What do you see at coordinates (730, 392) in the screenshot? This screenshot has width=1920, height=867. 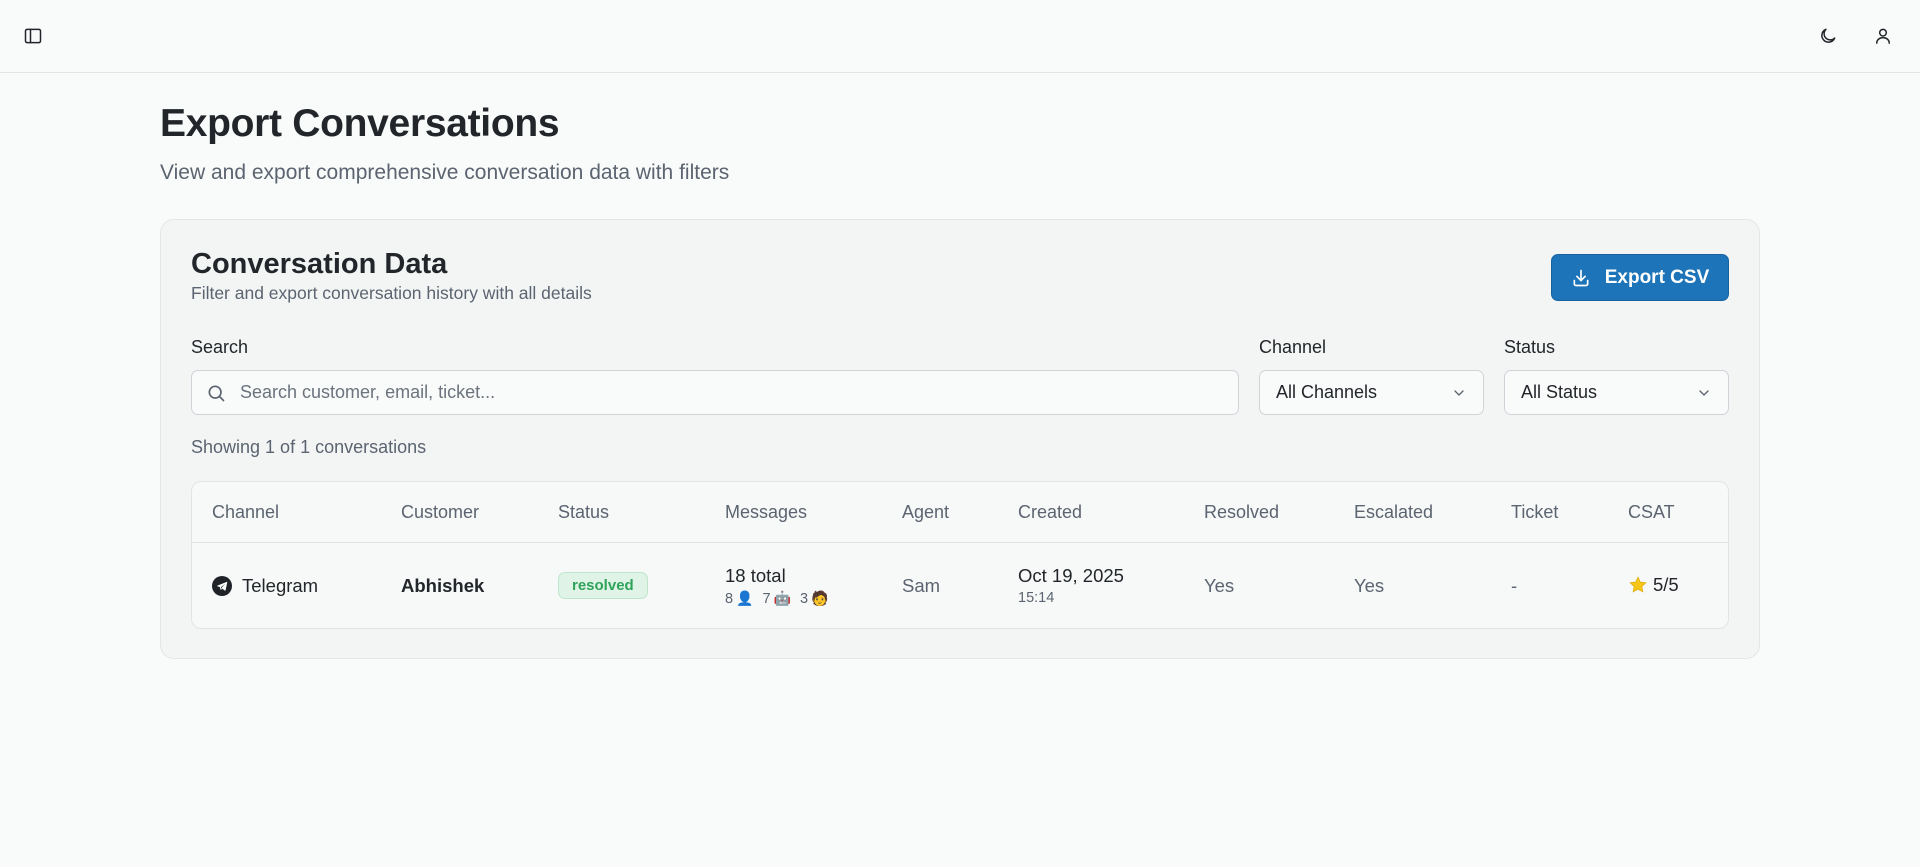 I see `search-input` at bounding box center [730, 392].